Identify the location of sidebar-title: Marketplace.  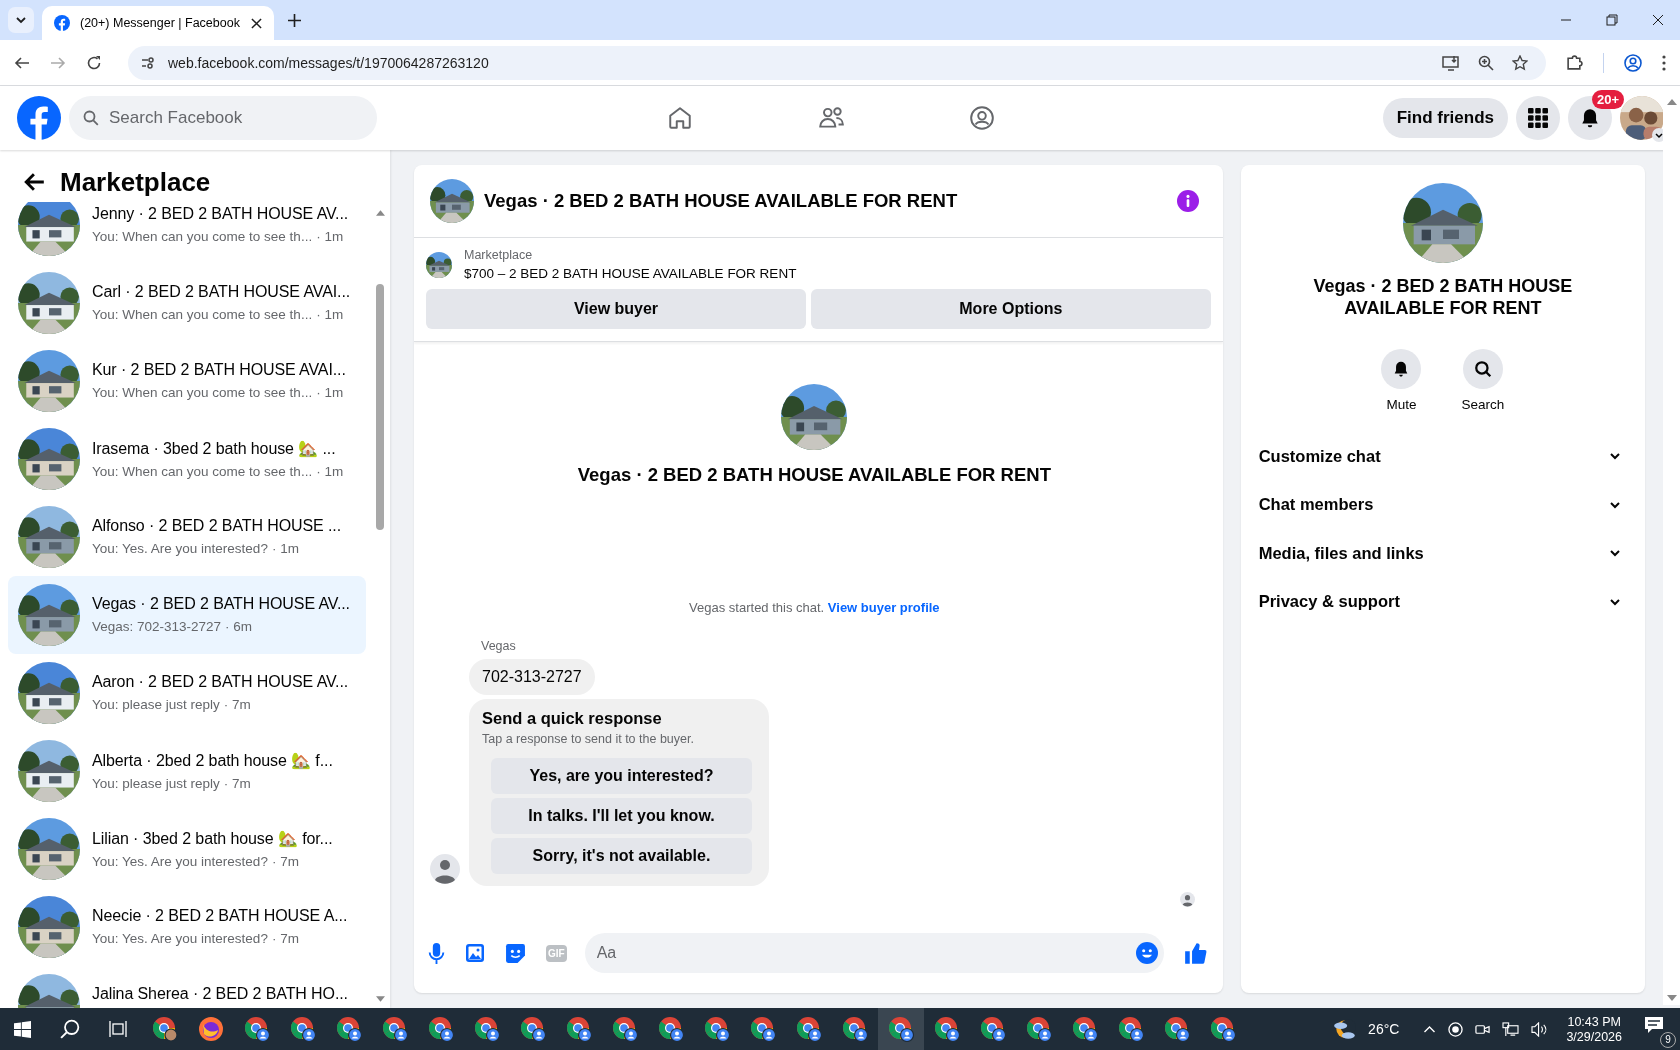
(135, 182).